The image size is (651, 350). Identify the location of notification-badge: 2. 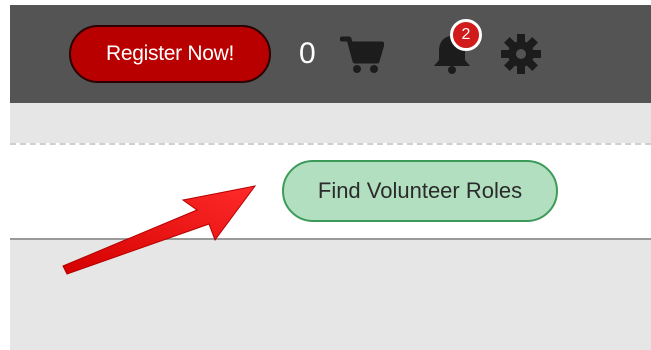
(466, 35).